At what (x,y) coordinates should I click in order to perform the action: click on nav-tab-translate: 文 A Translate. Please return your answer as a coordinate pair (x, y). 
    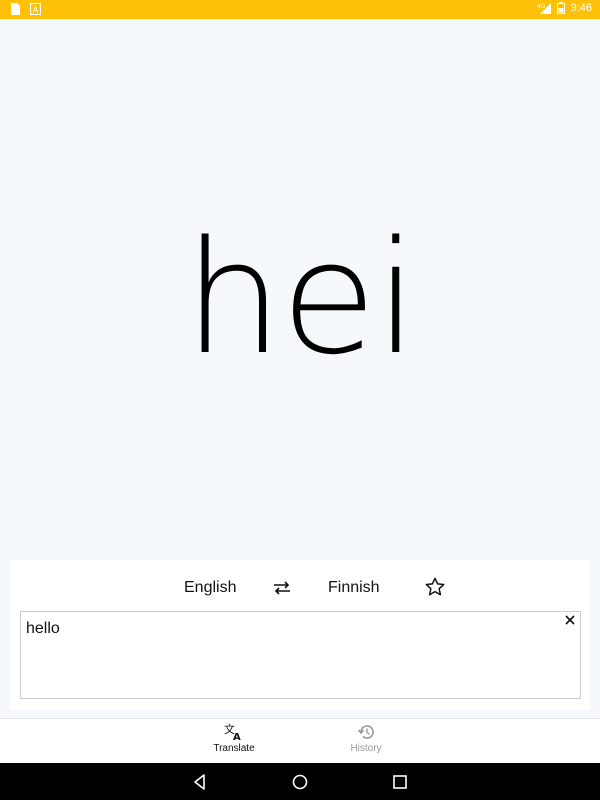
    Looking at the image, I should click on (234, 738).